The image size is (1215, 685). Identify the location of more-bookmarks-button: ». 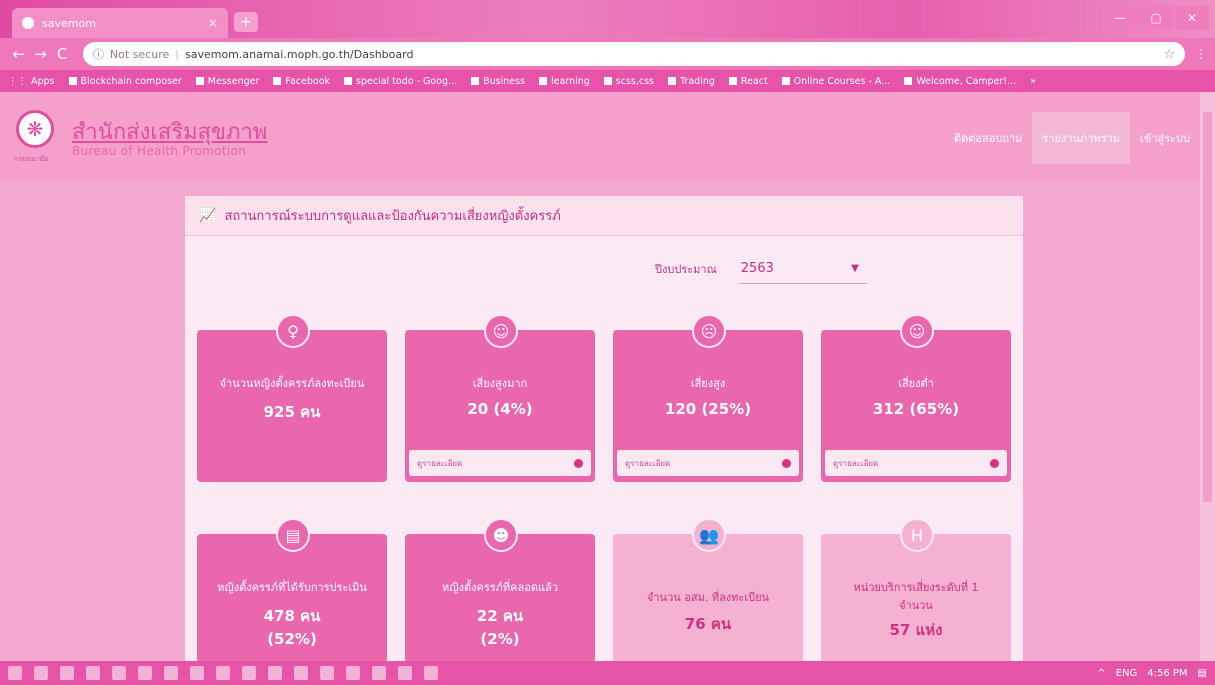
(1033, 81).